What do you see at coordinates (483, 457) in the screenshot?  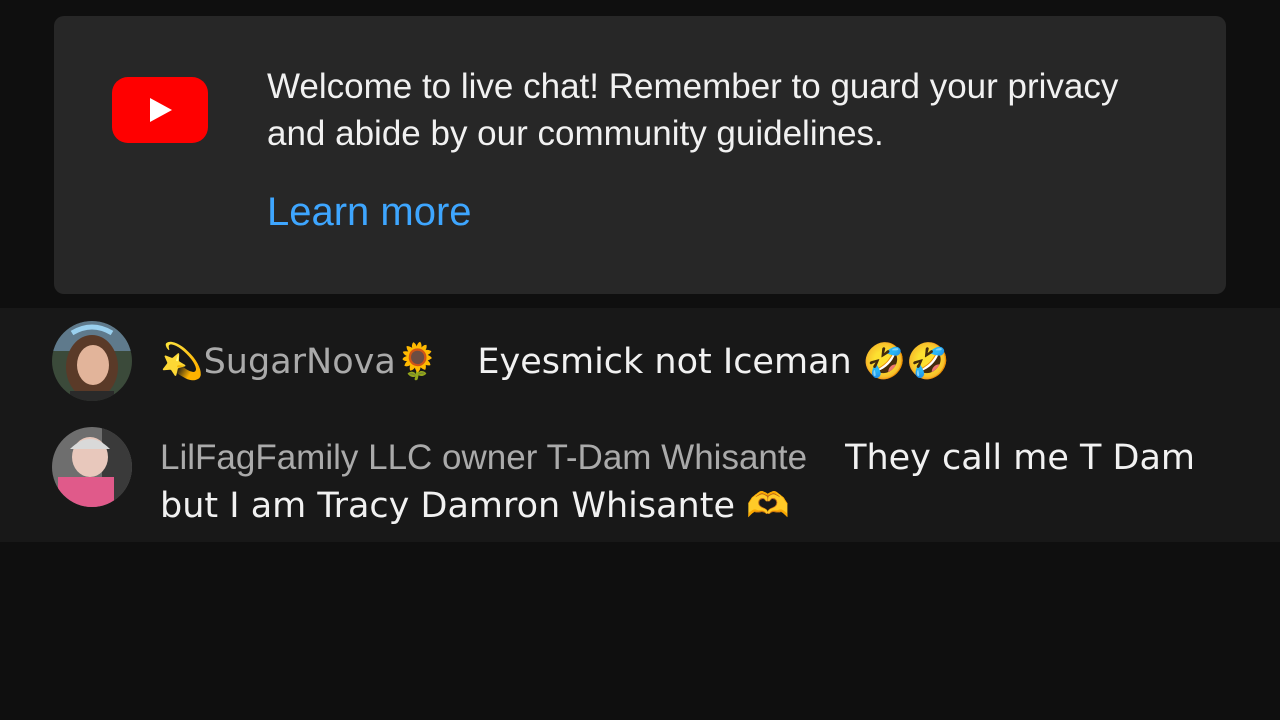 I see `author-name: LilFagFamily LLC owner T-Dam Whisante` at bounding box center [483, 457].